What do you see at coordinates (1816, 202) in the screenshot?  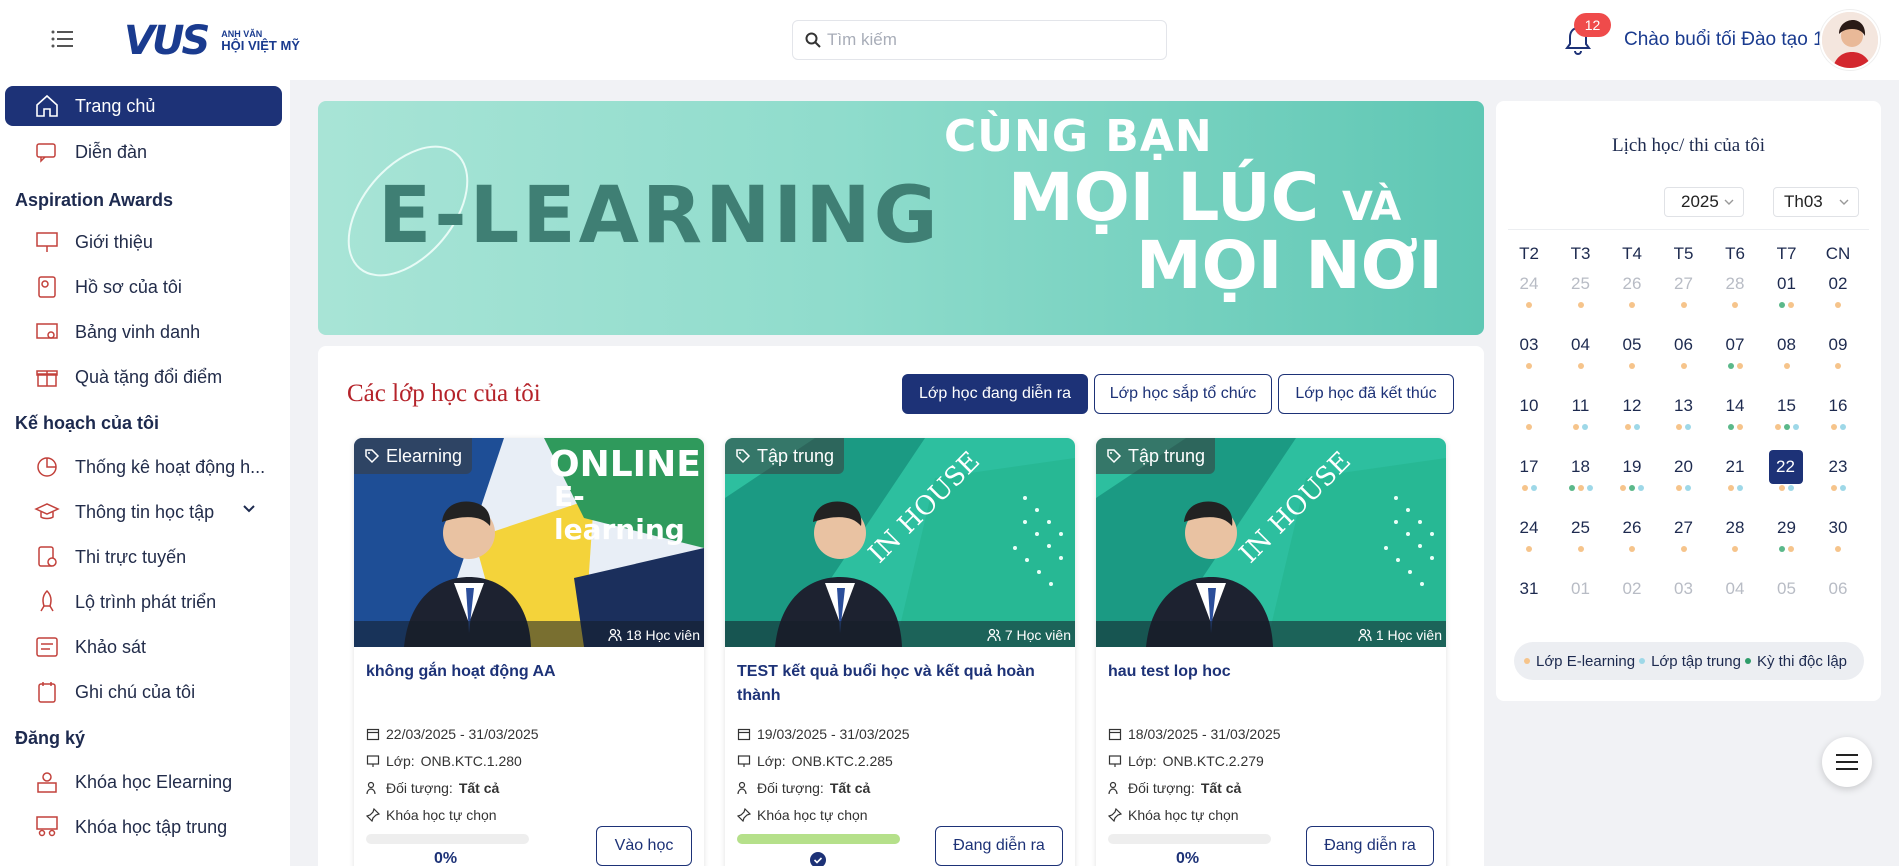 I see `month-select: Th03` at bounding box center [1816, 202].